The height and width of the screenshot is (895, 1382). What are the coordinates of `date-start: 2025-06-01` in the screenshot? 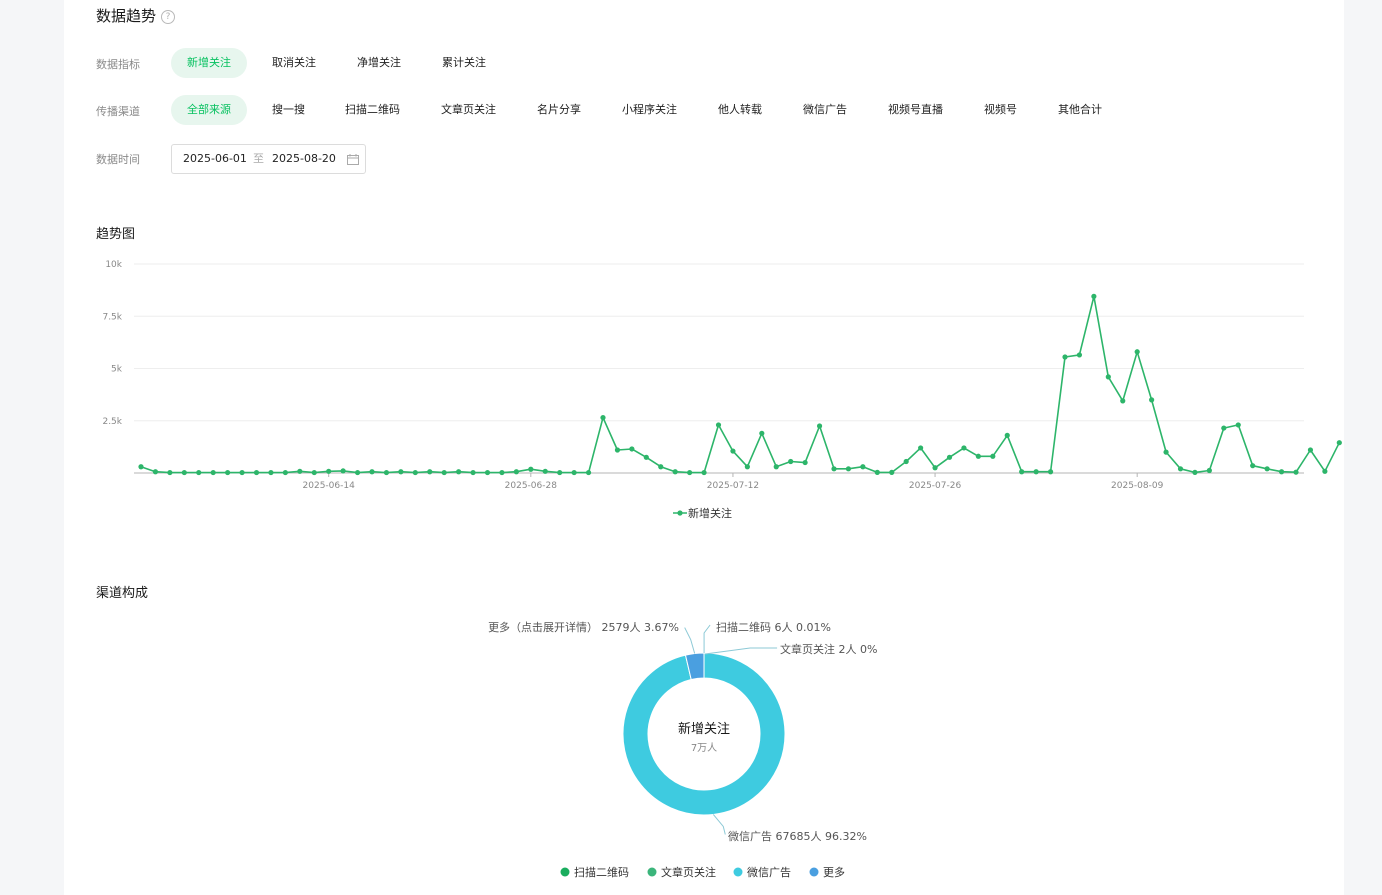 It's located at (215, 159).